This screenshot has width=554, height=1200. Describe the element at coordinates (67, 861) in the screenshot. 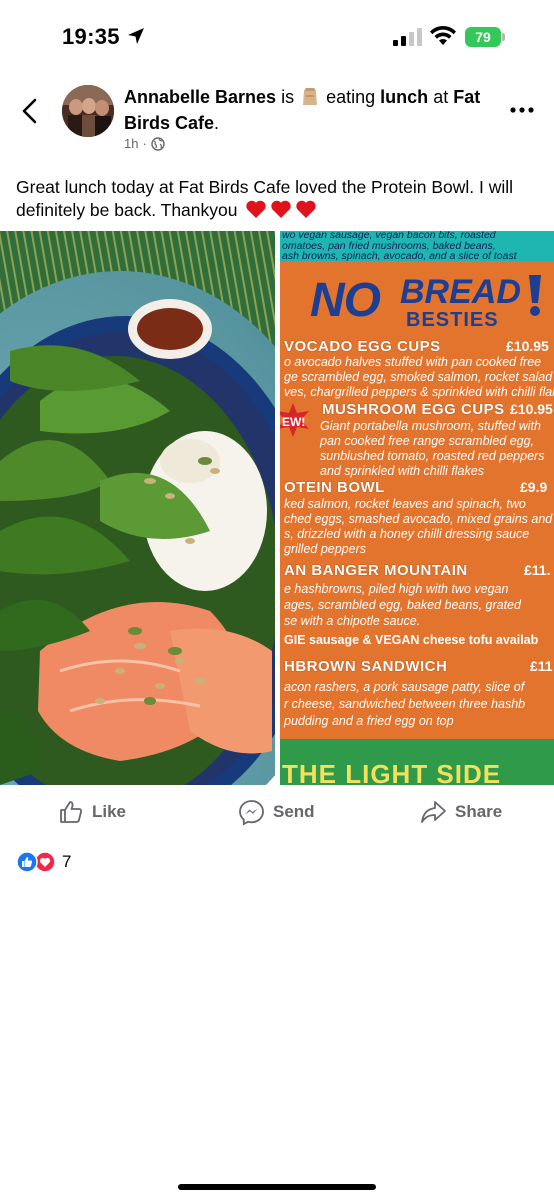

I see `reaction-count: 7` at that location.